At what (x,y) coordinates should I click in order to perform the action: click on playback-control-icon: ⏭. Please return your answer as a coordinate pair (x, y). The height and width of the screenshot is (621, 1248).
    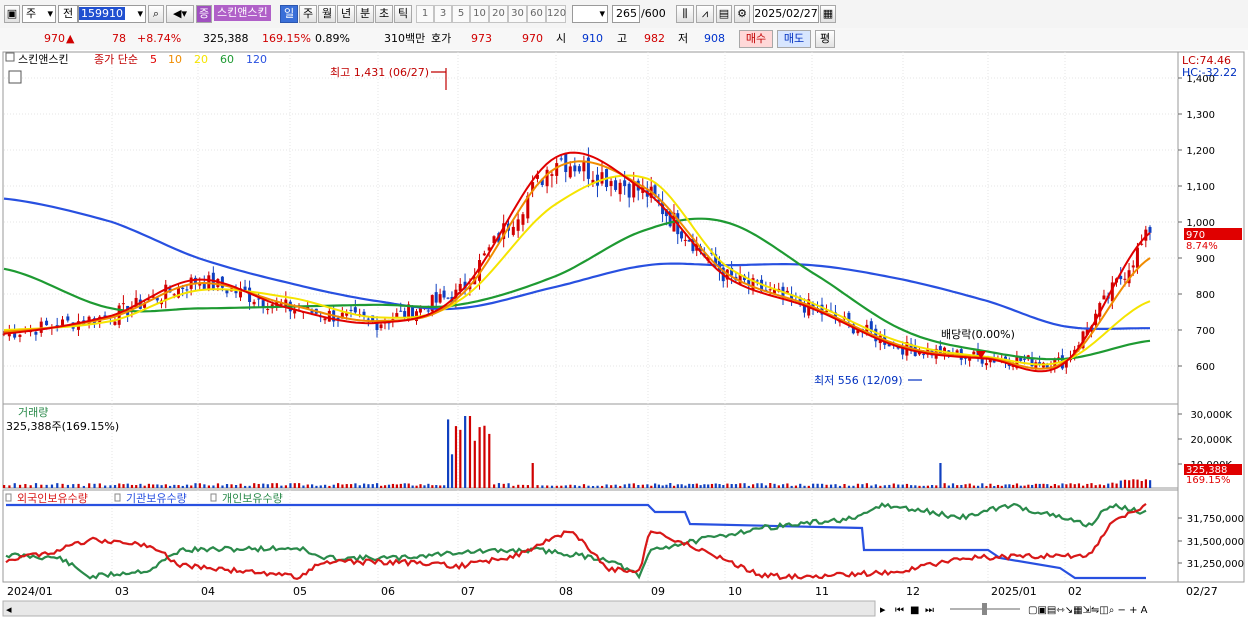
    Looking at the image, I should click on (929, 610).